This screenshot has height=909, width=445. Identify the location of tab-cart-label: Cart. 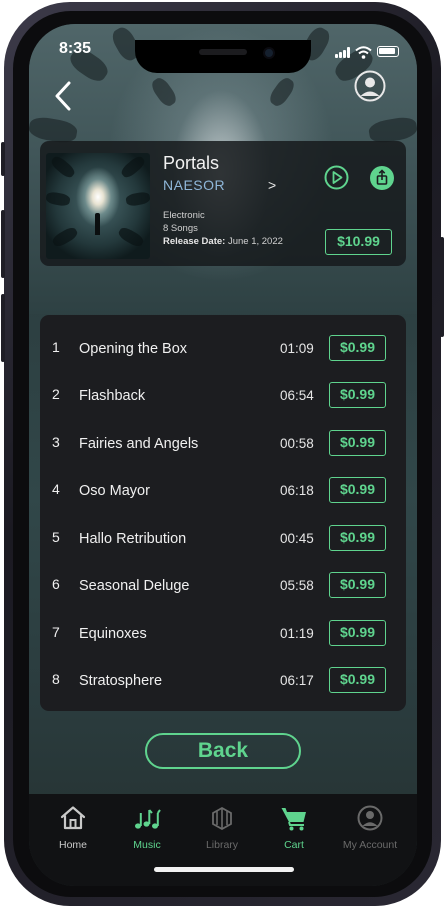
(294, 845).